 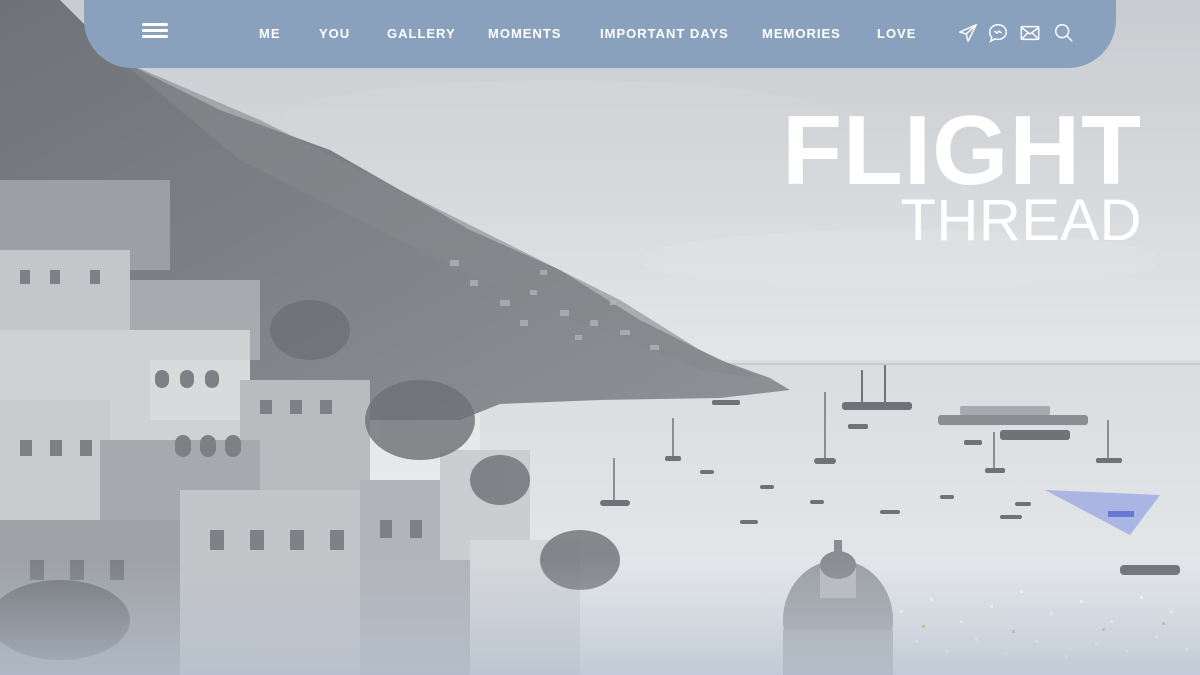 I want to click on hero-title-block: FLIGHT THREAD, so click(x=962, y=176).